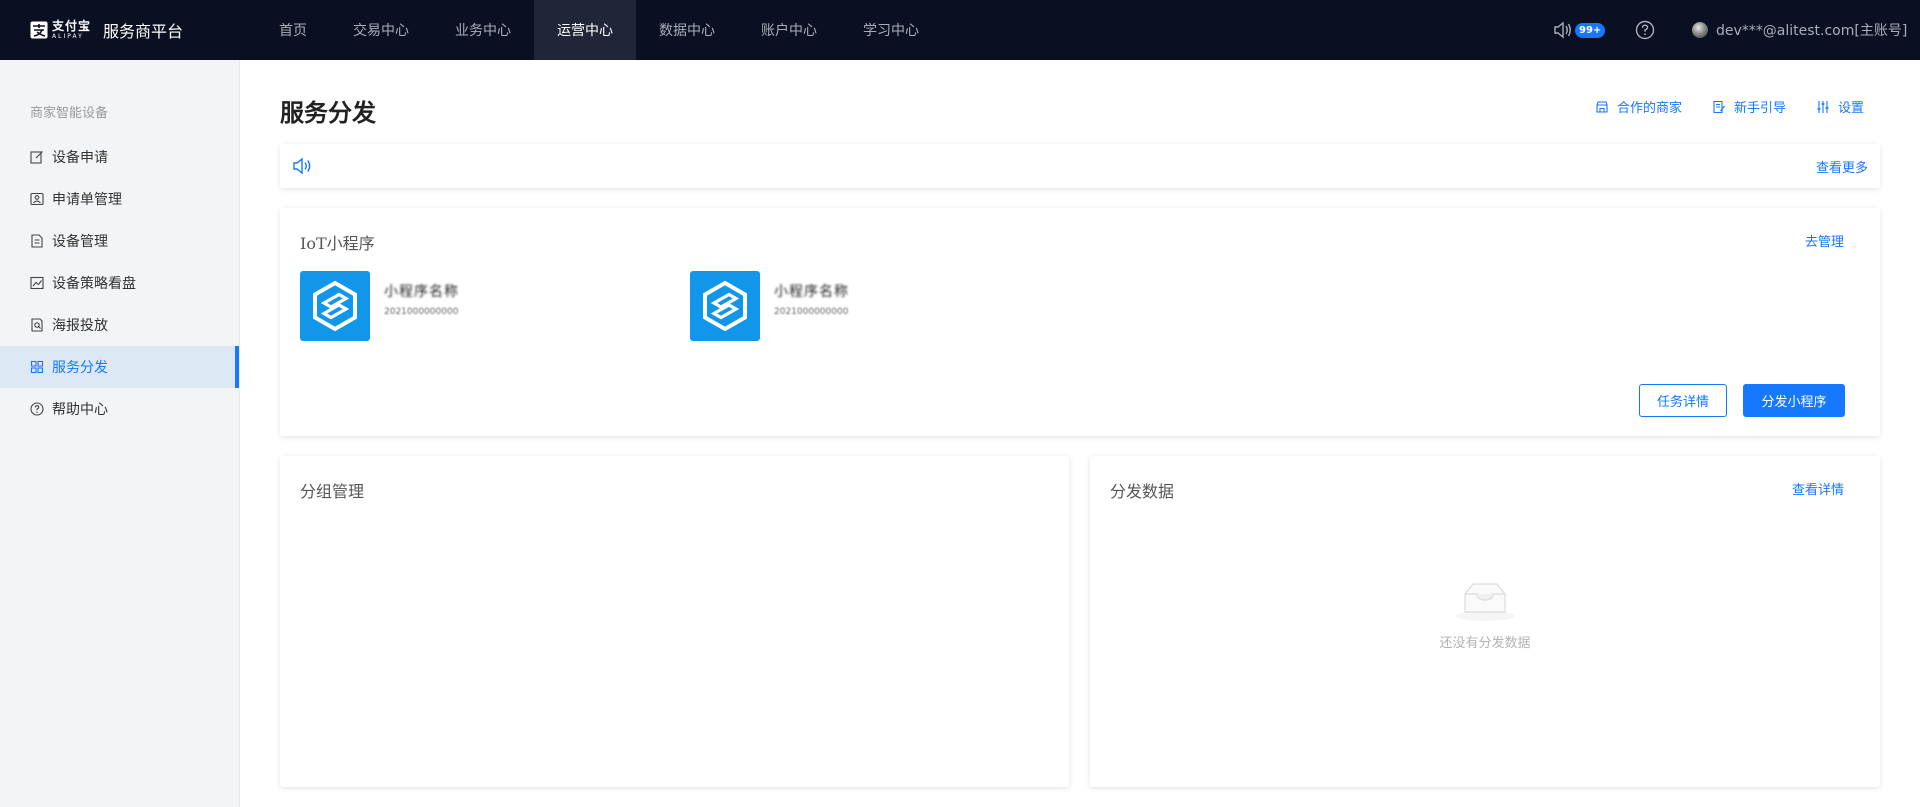 This screenshot has height=807, width=1920. Describe the element at coordinates (1850, 108) in the screenshot. I see `settings-label: 设置` at that location.